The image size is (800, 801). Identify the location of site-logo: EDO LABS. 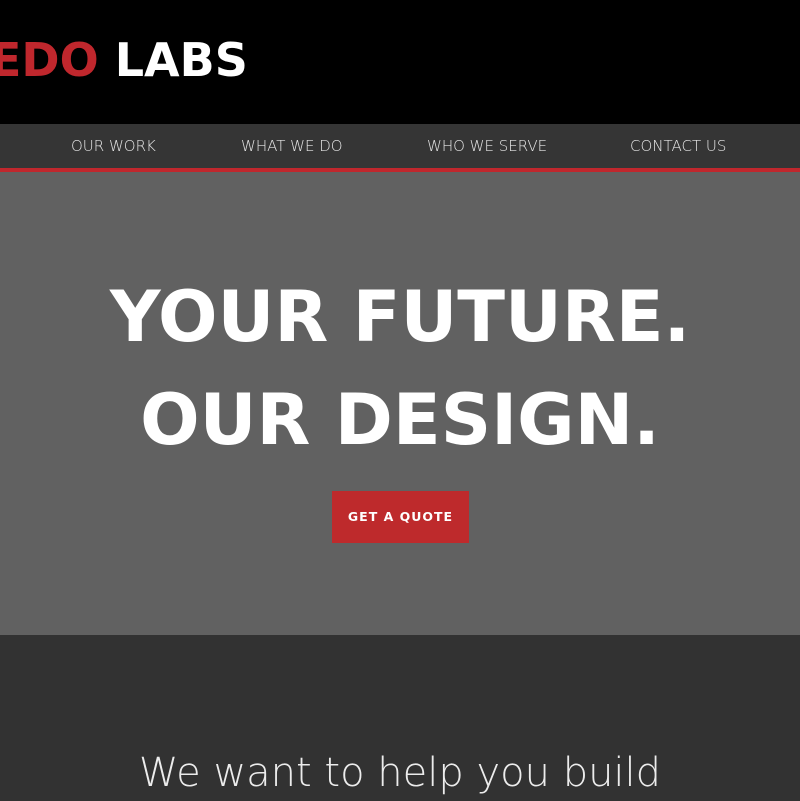
(124, 60).